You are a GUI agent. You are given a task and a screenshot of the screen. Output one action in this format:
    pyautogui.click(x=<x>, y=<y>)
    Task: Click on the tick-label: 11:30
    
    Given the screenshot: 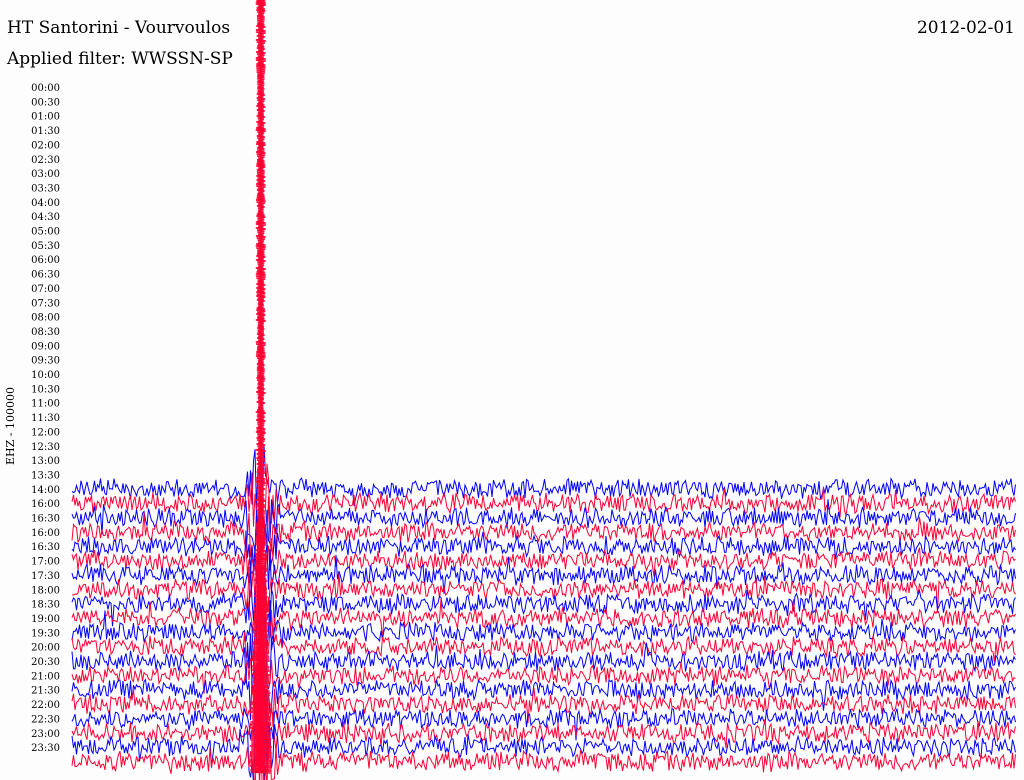 What is the action you would take?
    pyautogui.click(x=45, y=418)
    